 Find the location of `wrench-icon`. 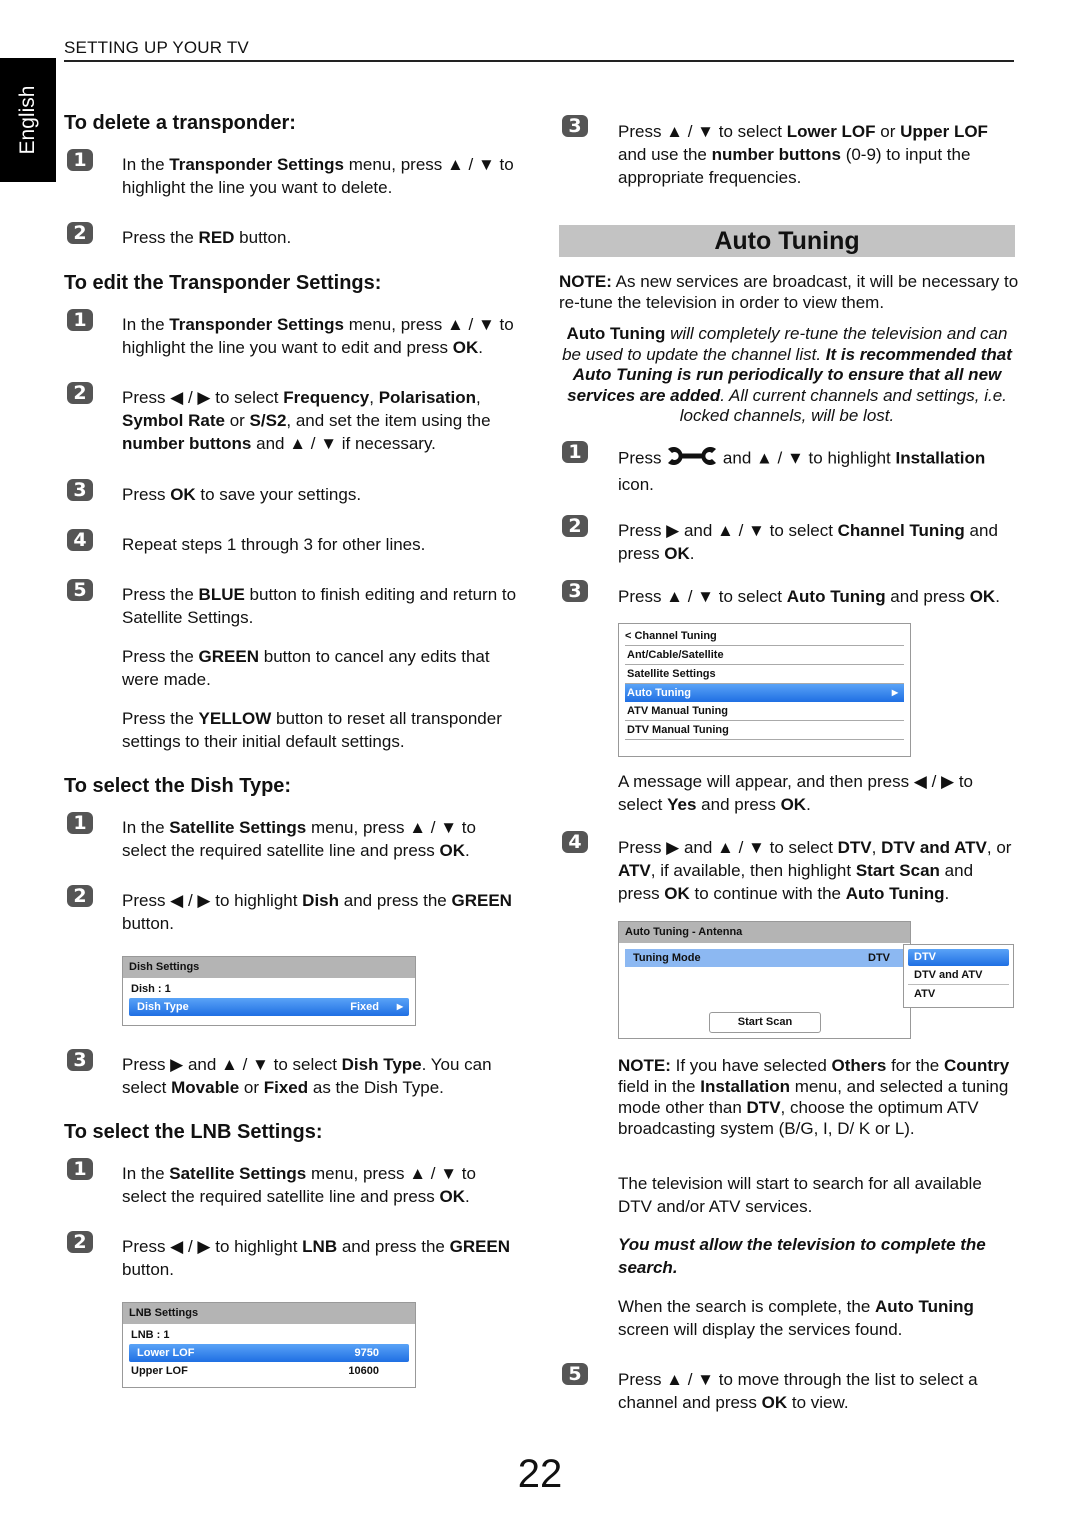

wrench-icon is located at coordinates (692, 459).